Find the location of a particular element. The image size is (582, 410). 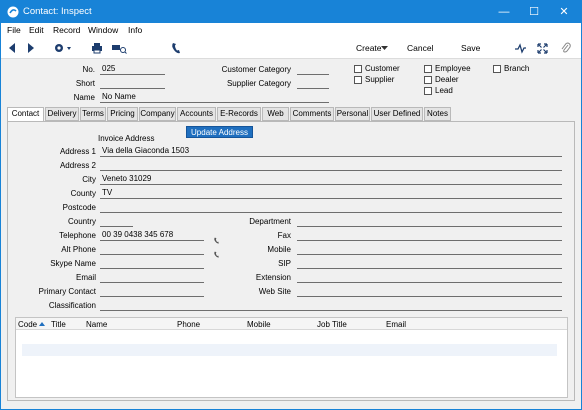

telephone-field: 00 39 0438 345 678 is located at coordinates (152, 235).